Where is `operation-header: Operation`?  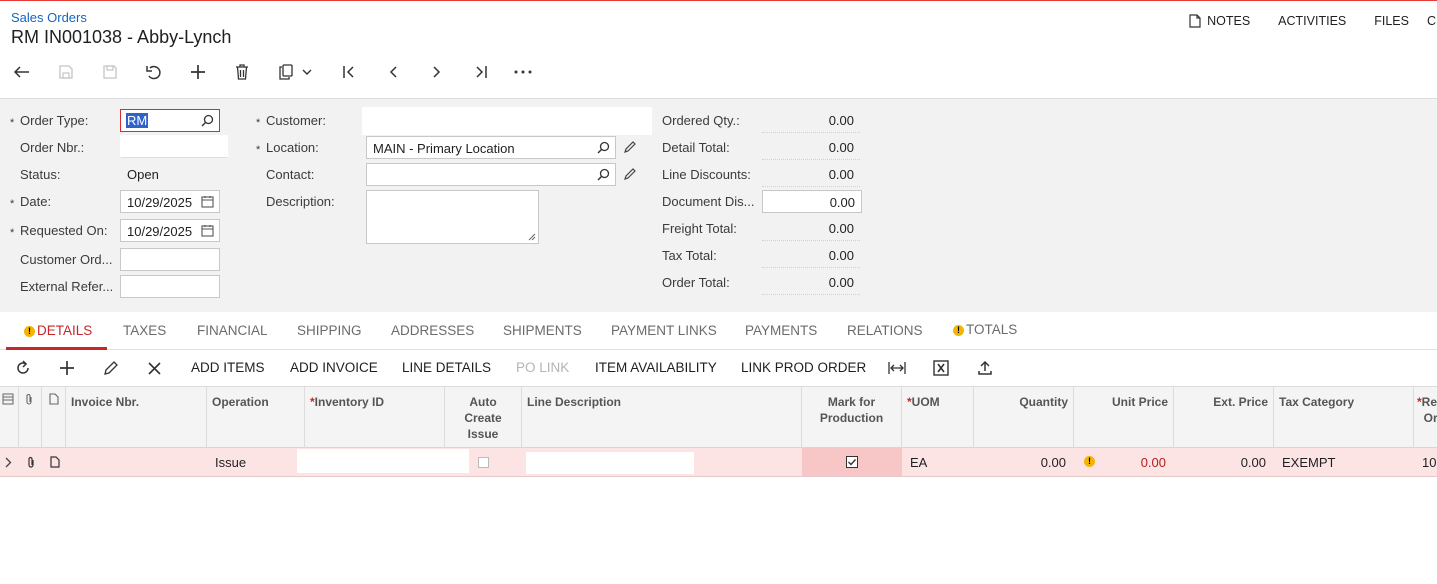
operation-header: Operation is located at coordinates (256, 417).